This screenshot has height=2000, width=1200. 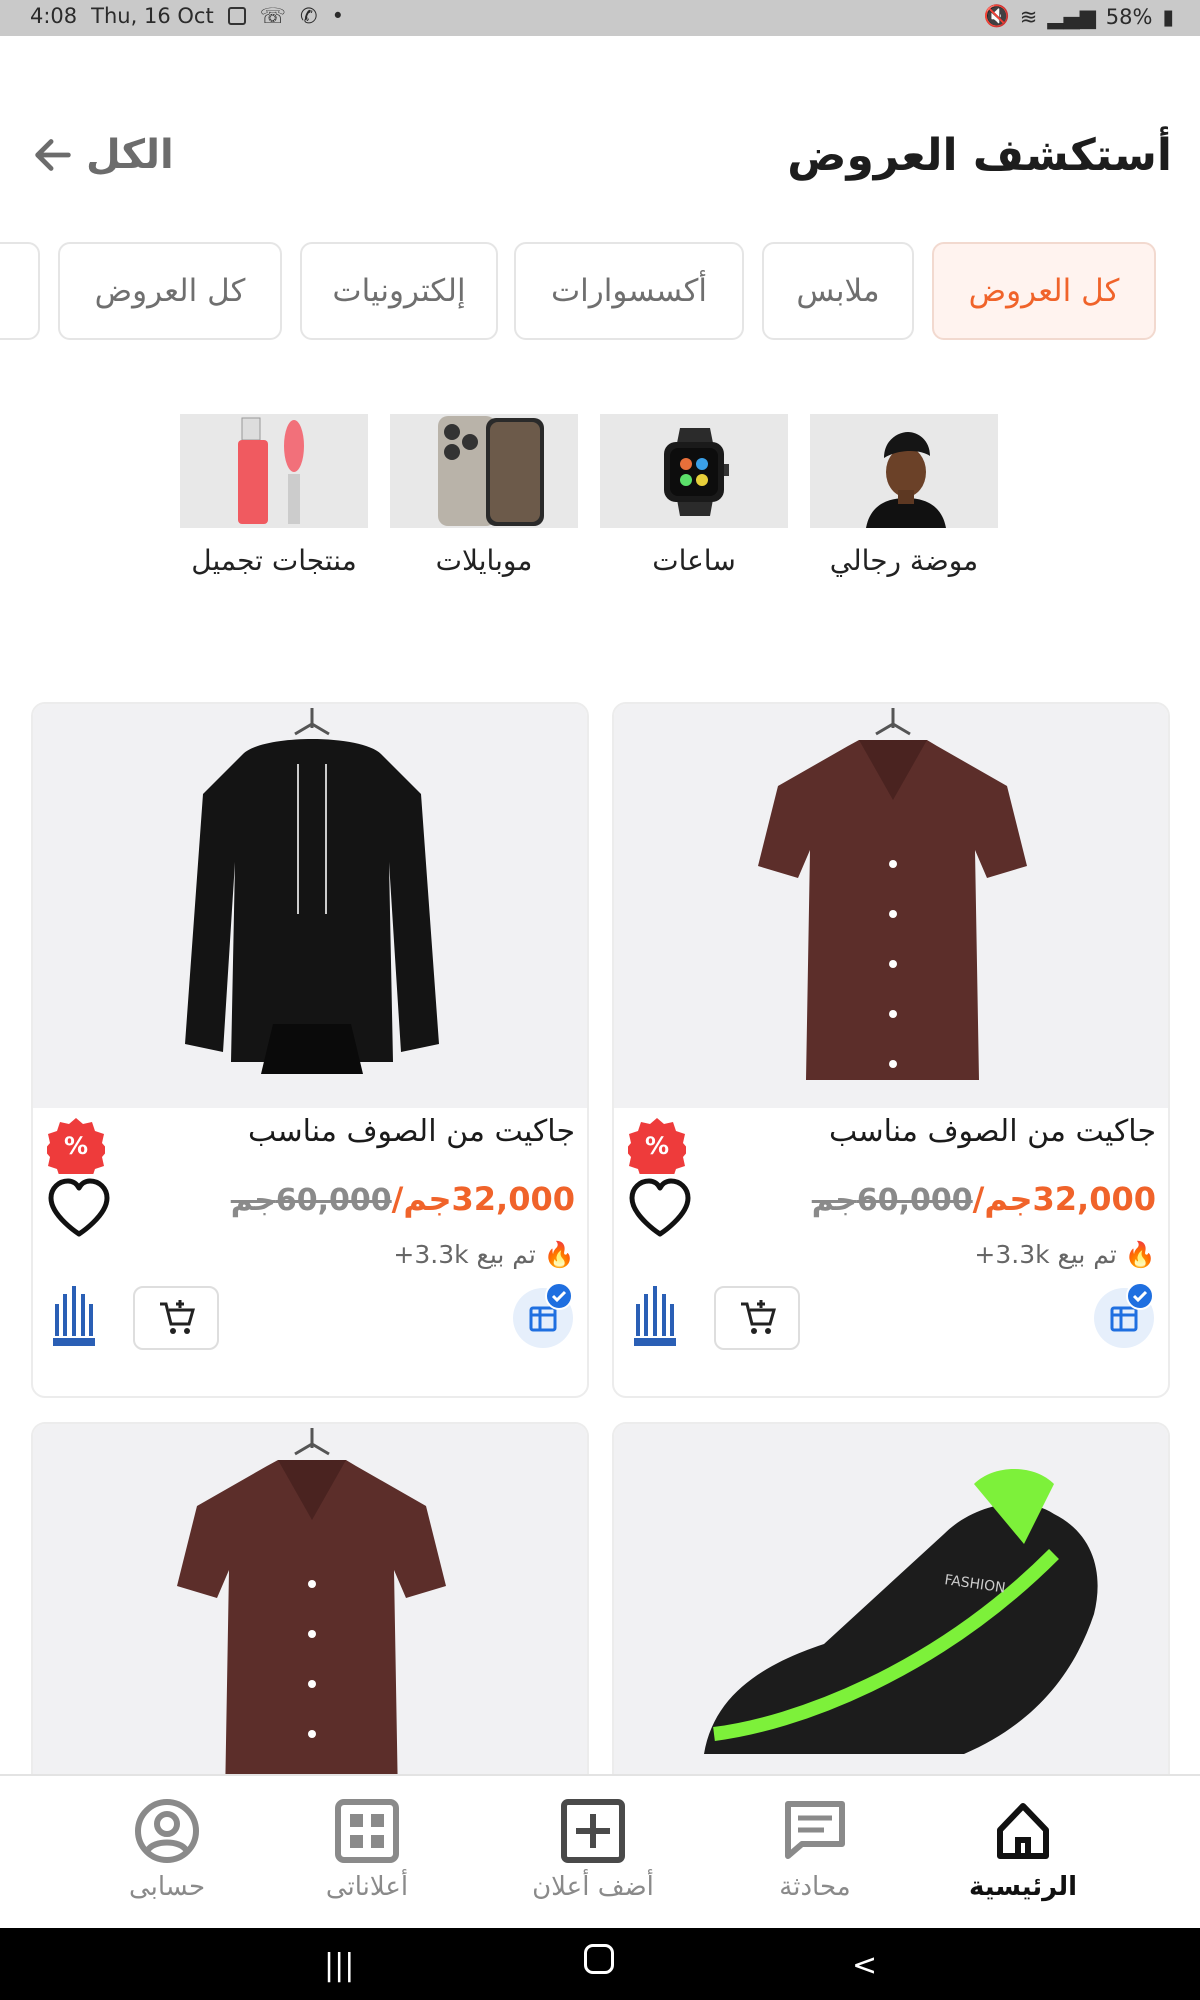 What do you see at coordinates (1023, 1831) in the screenshot?
I see `home-icon` at bounding box center [1023, 1831].